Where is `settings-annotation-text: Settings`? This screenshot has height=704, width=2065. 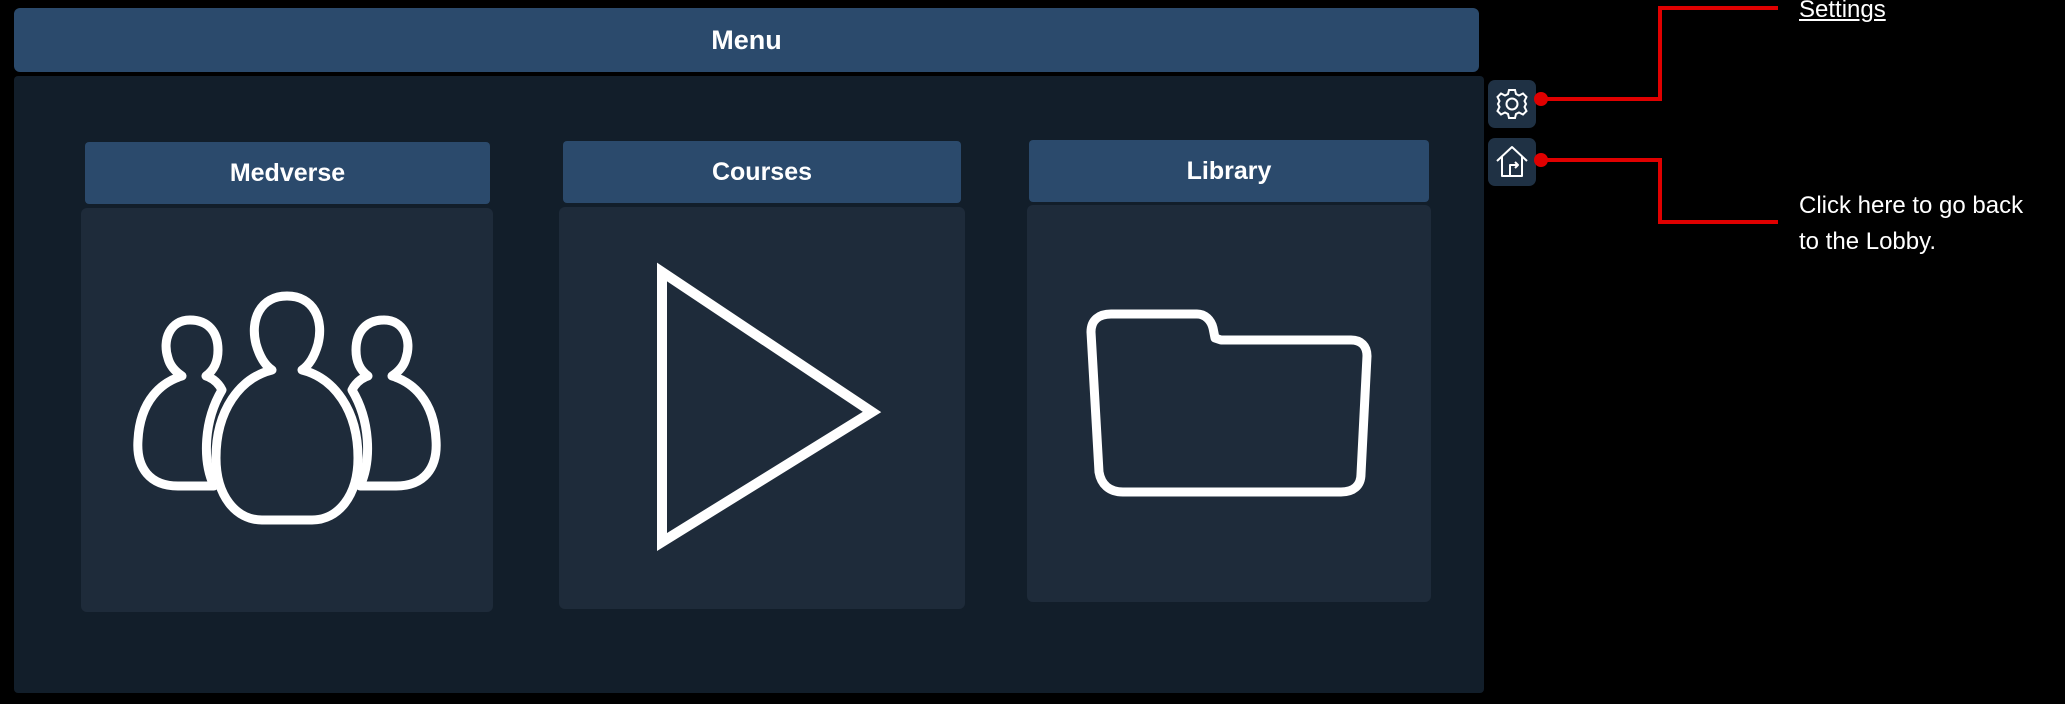 settings-annotation-text: Settings is located at coordinates (1842, 11).